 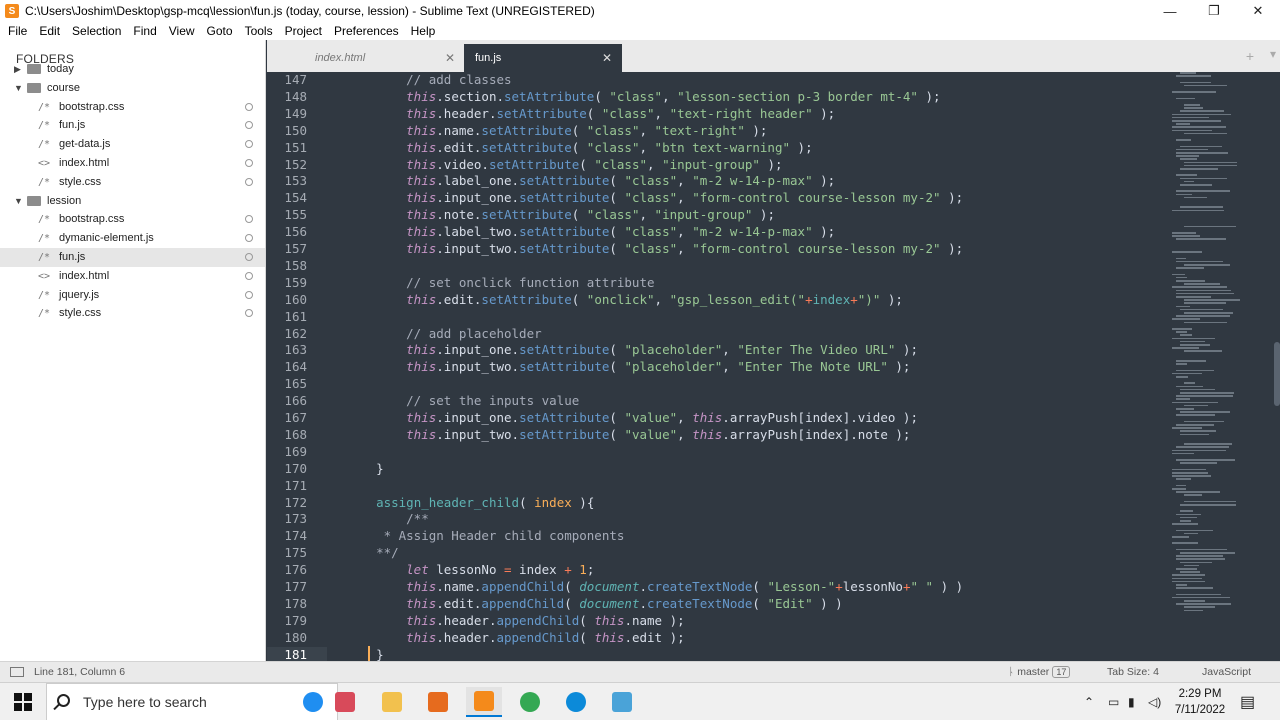 What do you see at coordinates (451, 333) in the screenshot?
I see `code-line: // add placeholder` at bounding box center [451, 333].